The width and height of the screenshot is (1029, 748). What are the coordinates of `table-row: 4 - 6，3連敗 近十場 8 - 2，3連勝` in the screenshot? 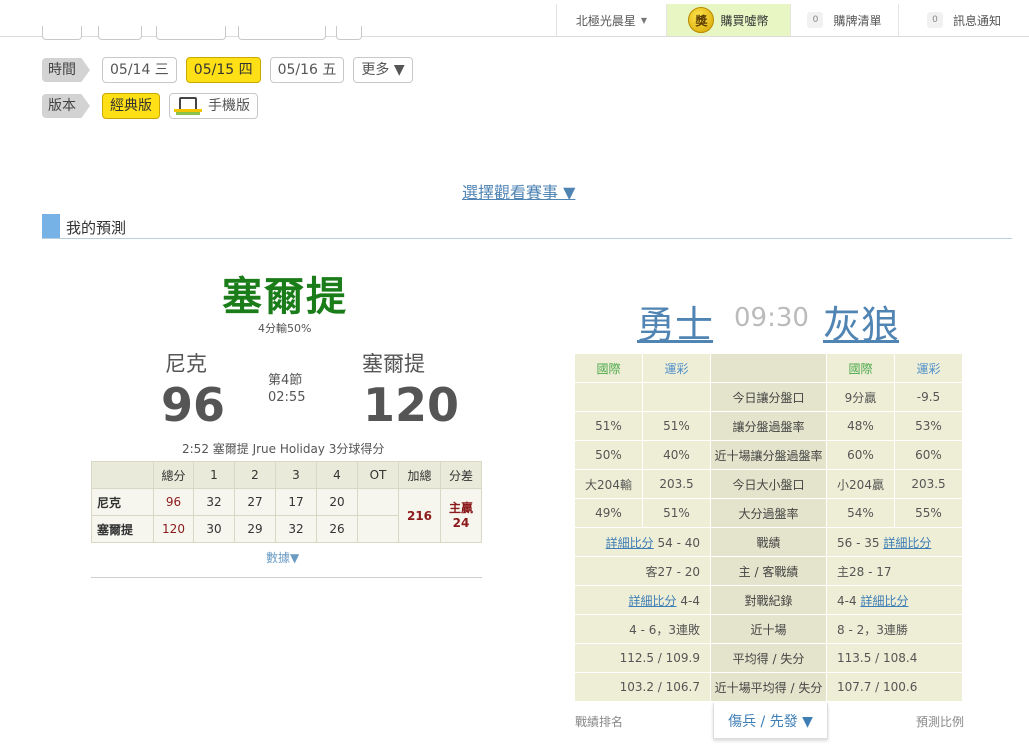 It's located at (768, 629).